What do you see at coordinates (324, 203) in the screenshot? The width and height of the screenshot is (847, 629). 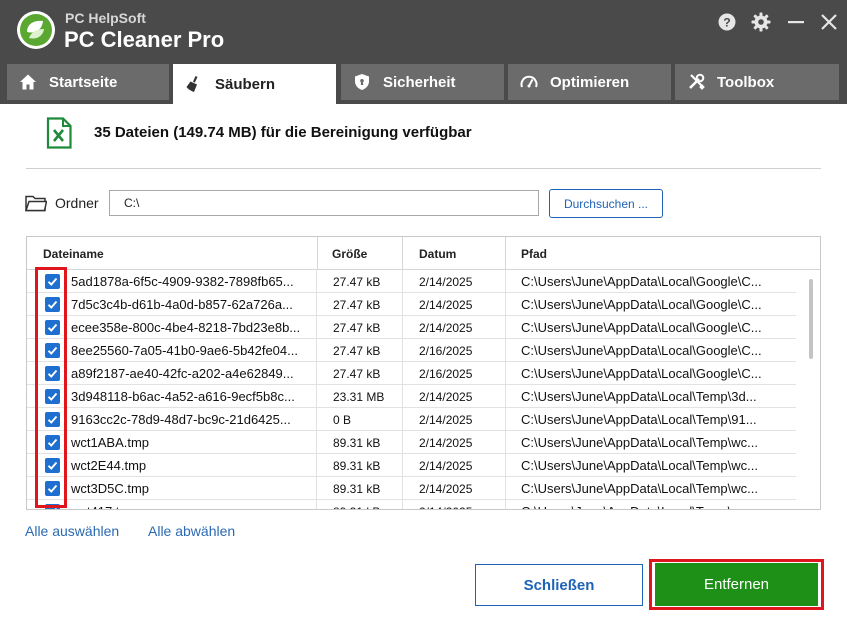 I see `folder-path-input` at bounding box center [324, 203].